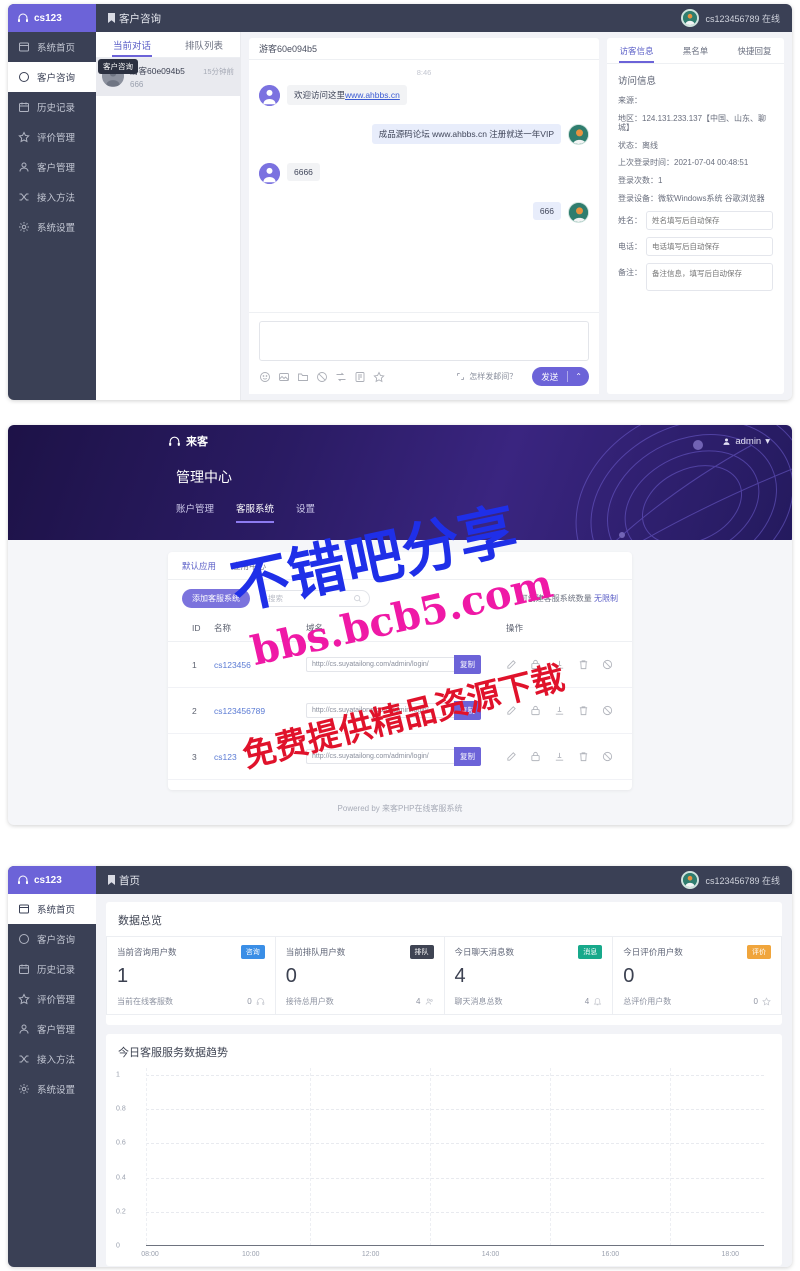 Image resolution: width=800 pixels, height=1271 pixels. Describe the element at coordinates (478, 1001) in the screenshot. I see `card-sub-label: 聊天消息总数` at that location.